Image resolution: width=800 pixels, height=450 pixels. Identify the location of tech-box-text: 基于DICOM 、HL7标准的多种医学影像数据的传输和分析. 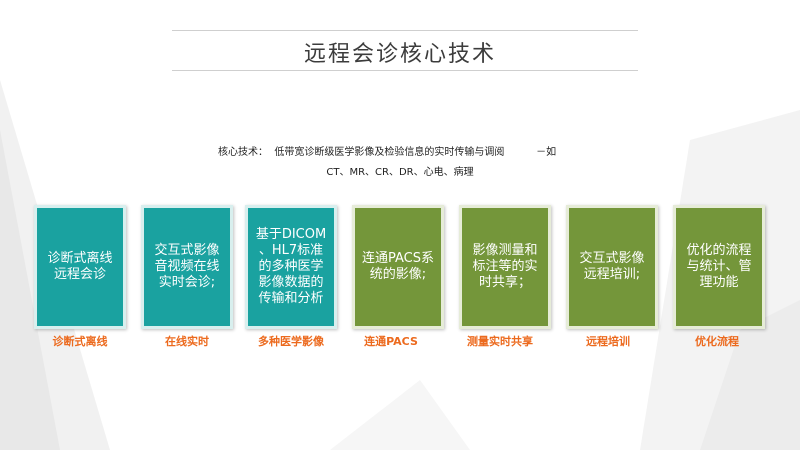
(291, 266).